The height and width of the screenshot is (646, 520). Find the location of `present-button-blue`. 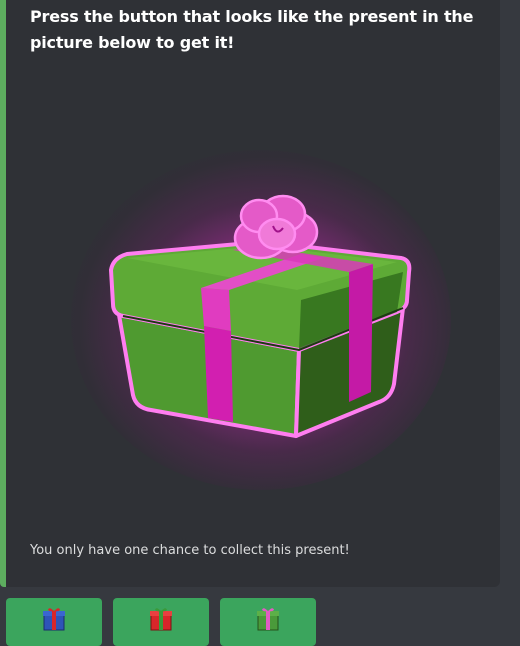

present-button-blue is located at coordinates (54, 622).